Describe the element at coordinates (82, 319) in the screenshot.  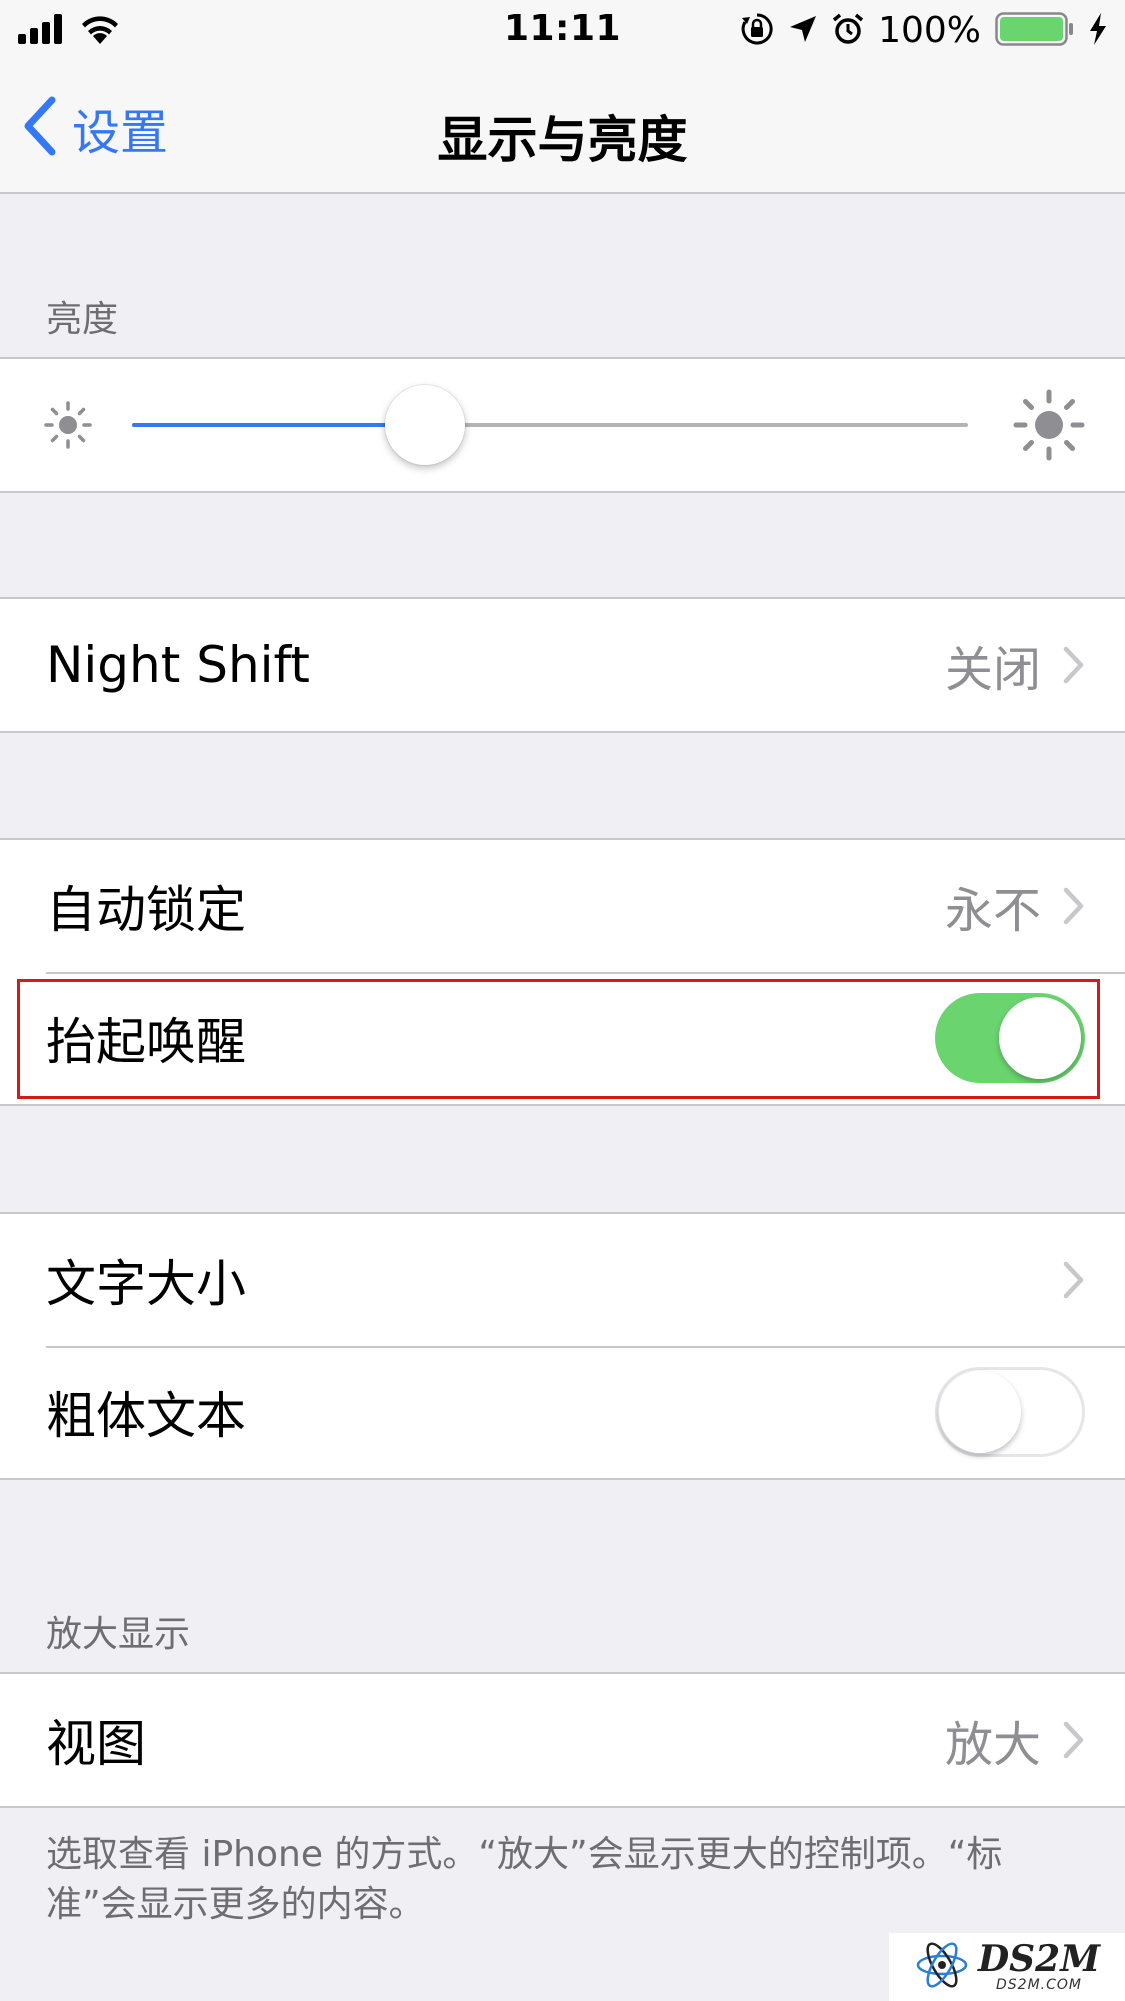
I see `brightness-header: 亮度` at that location.